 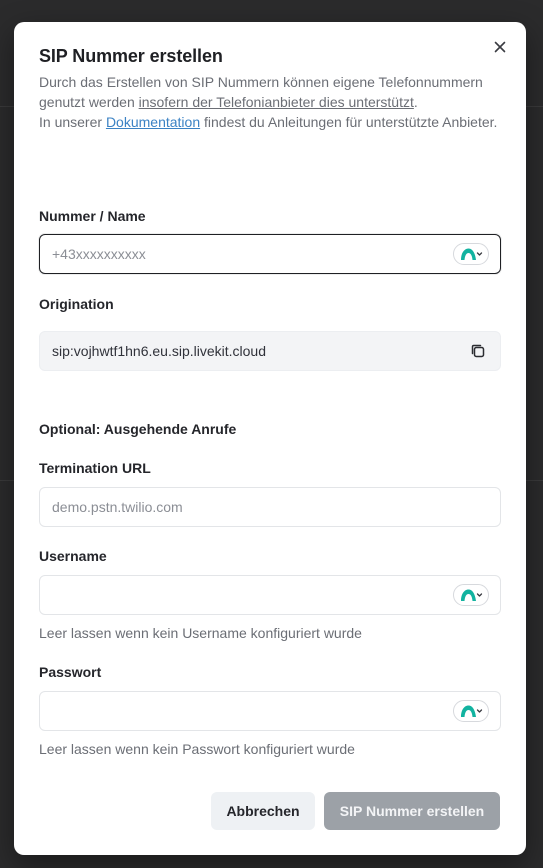 What do you see at coordinates (246, 507) in the screenshot?
I see `termination-url-input` at bounding box center [246, 507].